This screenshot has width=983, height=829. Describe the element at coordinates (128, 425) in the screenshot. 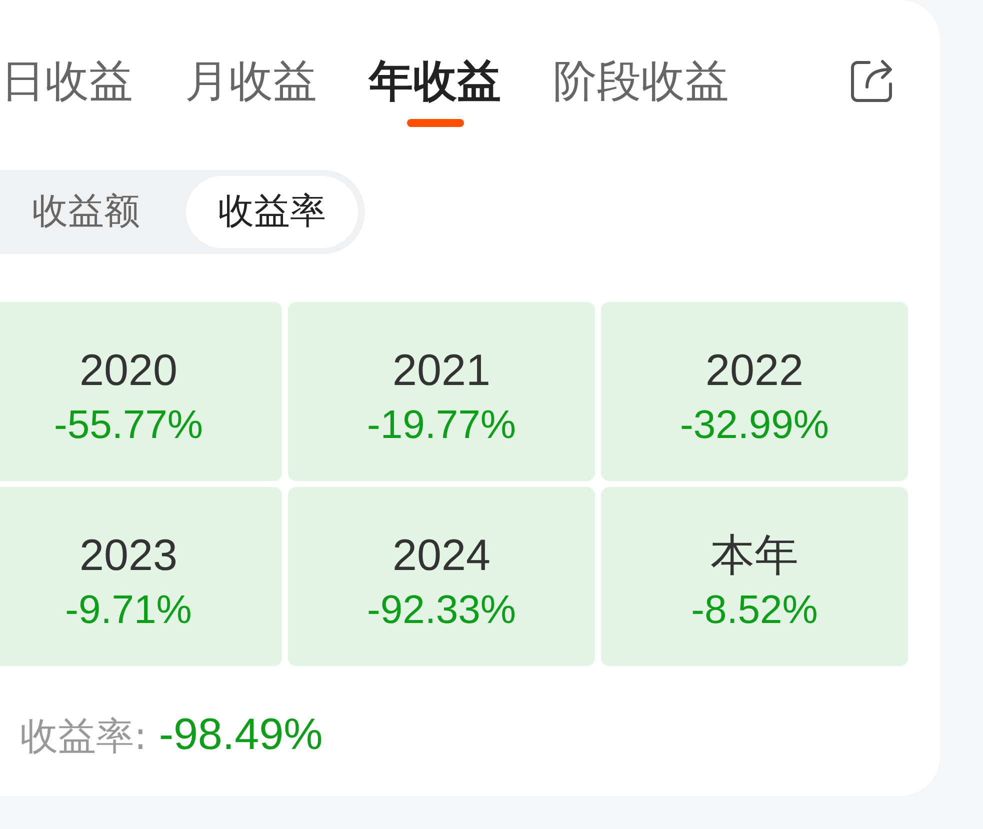

I see `return-value: -55.77%` at that location.